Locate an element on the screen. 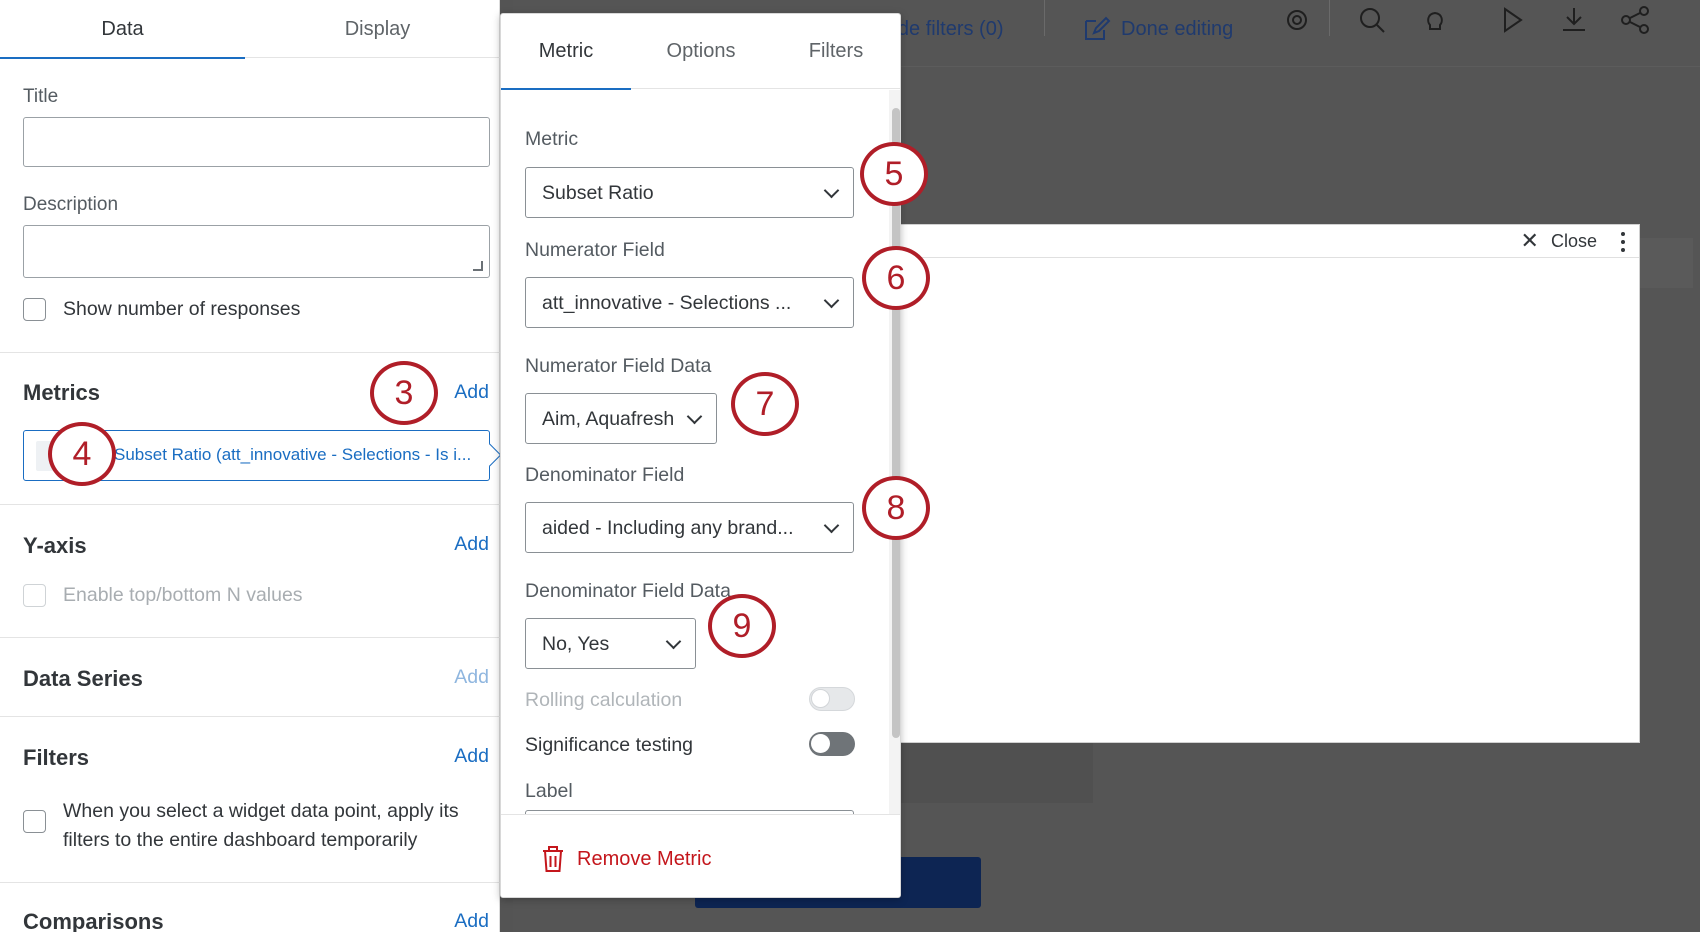 The height and width of the screenshot is (932, 1700). widget-close-button: Close is located at coordinates (1574, 241).